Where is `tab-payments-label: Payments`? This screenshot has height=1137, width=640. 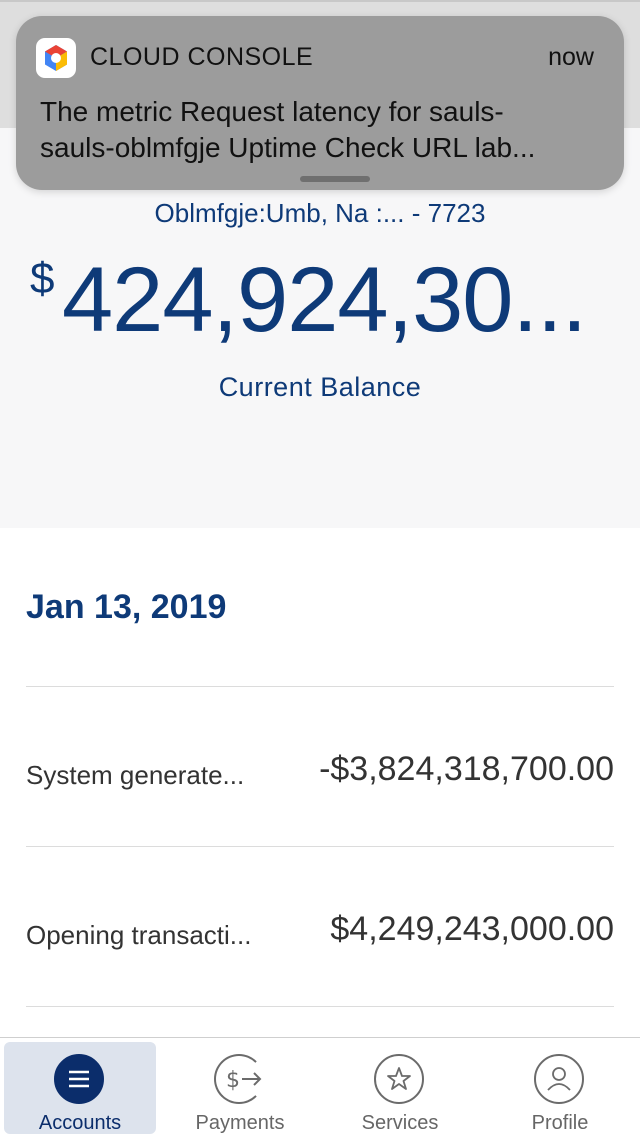
tab-payments-label: Payments is located at coordinates (240, 1123).